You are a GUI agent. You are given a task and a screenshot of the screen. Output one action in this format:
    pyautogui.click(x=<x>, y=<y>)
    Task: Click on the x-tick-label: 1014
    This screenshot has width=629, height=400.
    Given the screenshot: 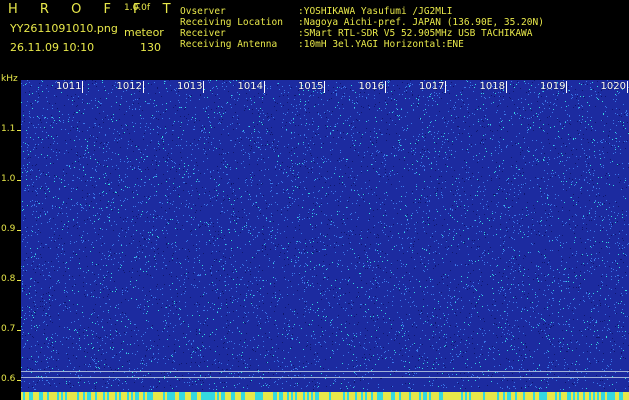 What is the action you would take?
    pyautogui.click(x=251, y=87)
    